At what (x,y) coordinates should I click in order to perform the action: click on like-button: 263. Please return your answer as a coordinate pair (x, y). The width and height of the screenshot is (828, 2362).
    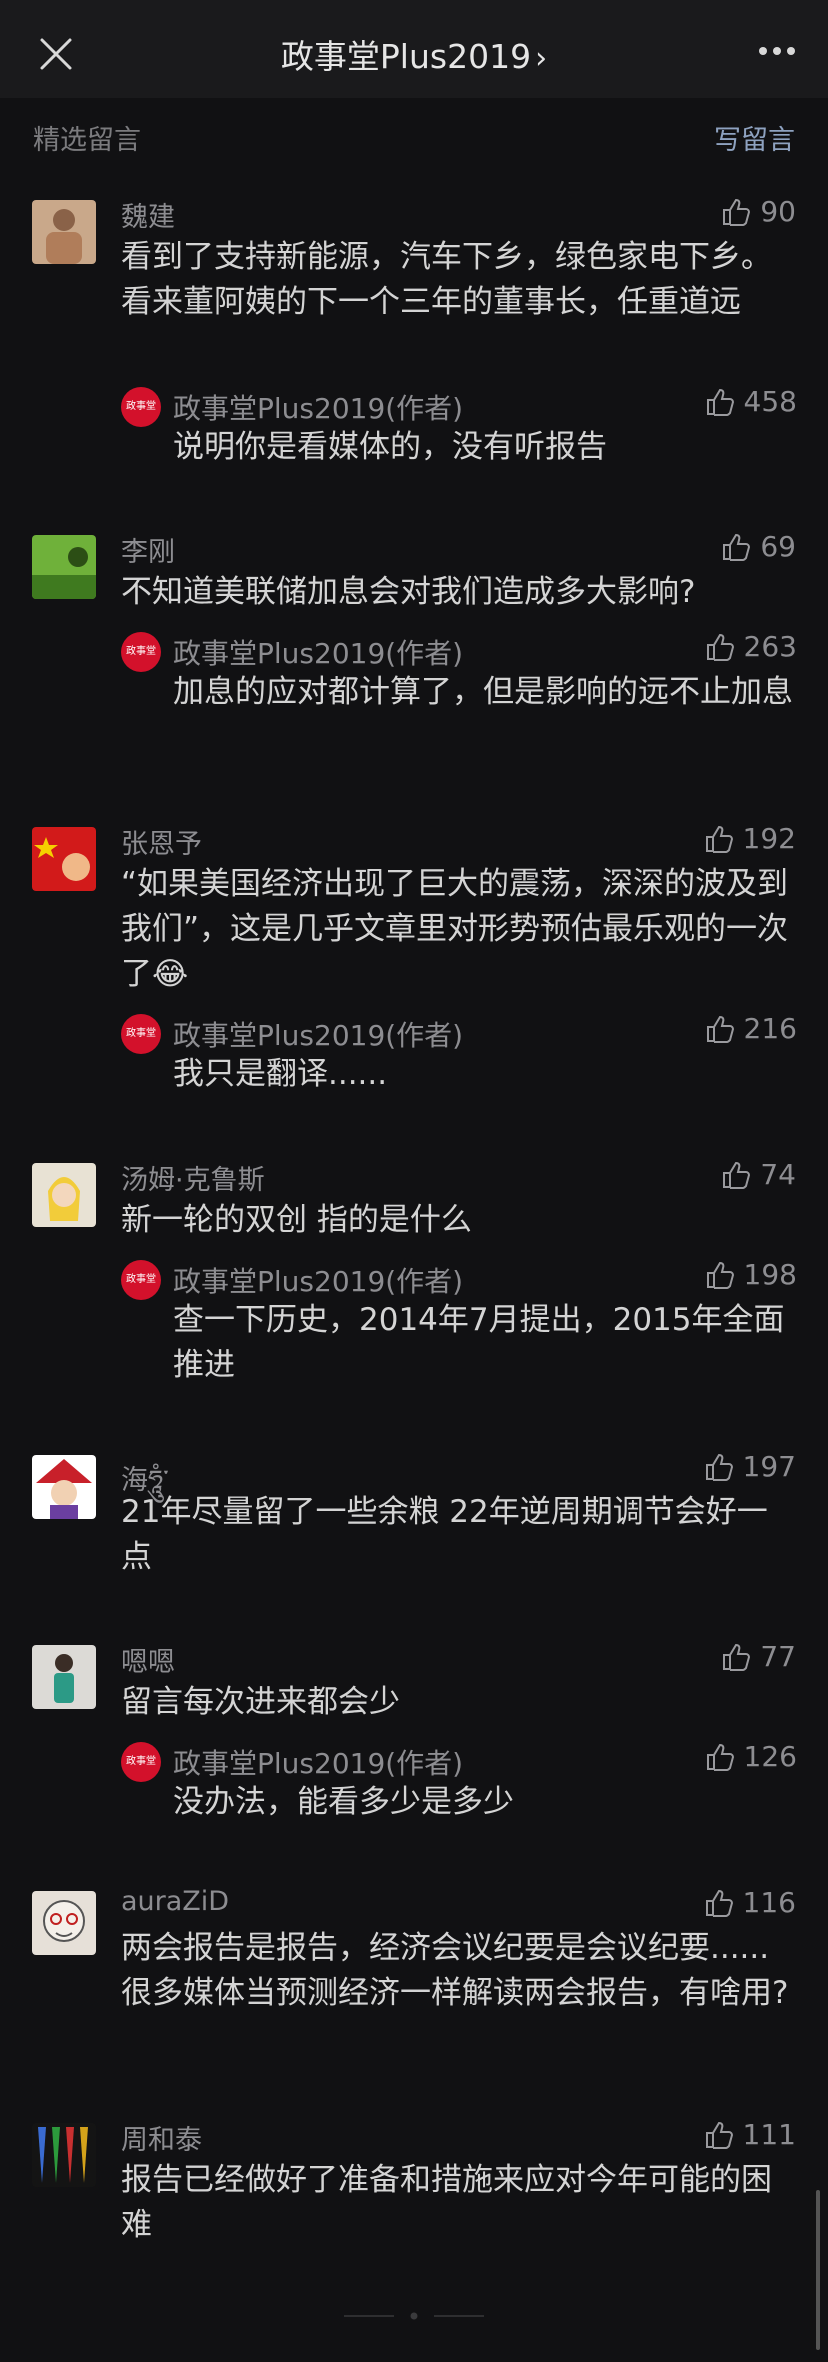
    Looking at the image, I should click on (750, 646).